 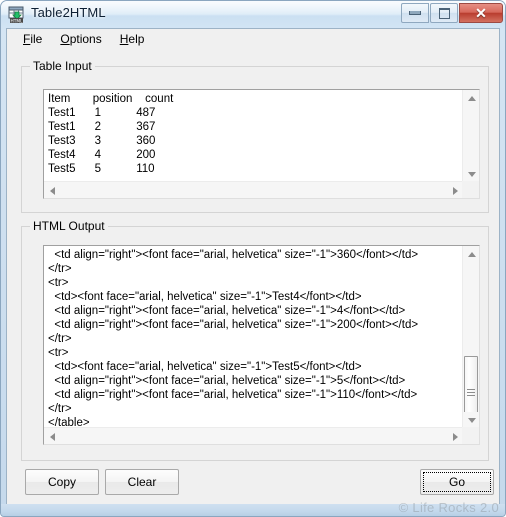 I want to click on go-button: Go, so click(x=457, y=482).